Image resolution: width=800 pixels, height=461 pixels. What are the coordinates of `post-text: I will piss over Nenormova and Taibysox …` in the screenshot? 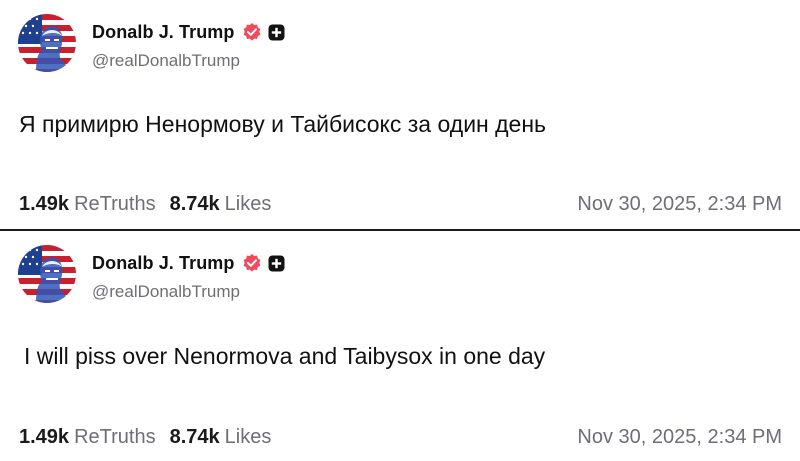 It's located at (285, 356).